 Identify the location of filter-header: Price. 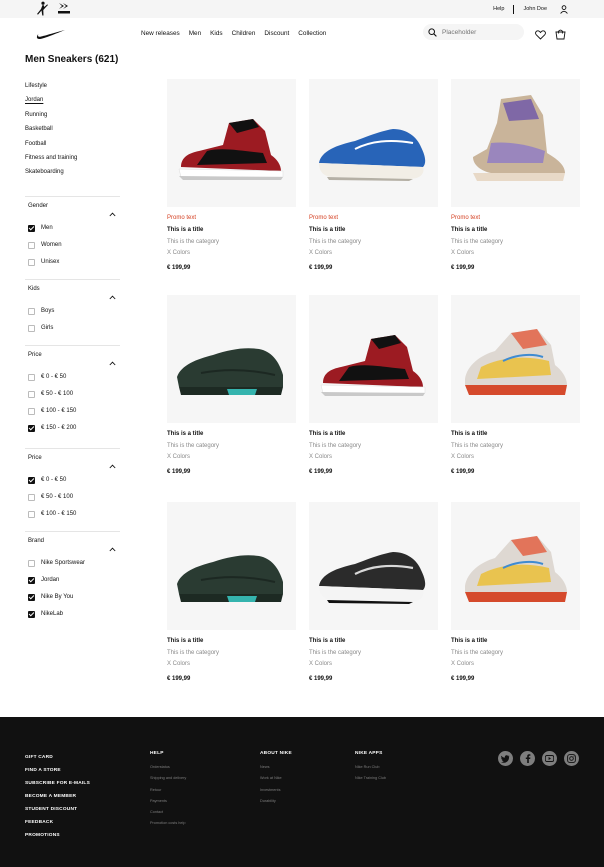
(35, 355).